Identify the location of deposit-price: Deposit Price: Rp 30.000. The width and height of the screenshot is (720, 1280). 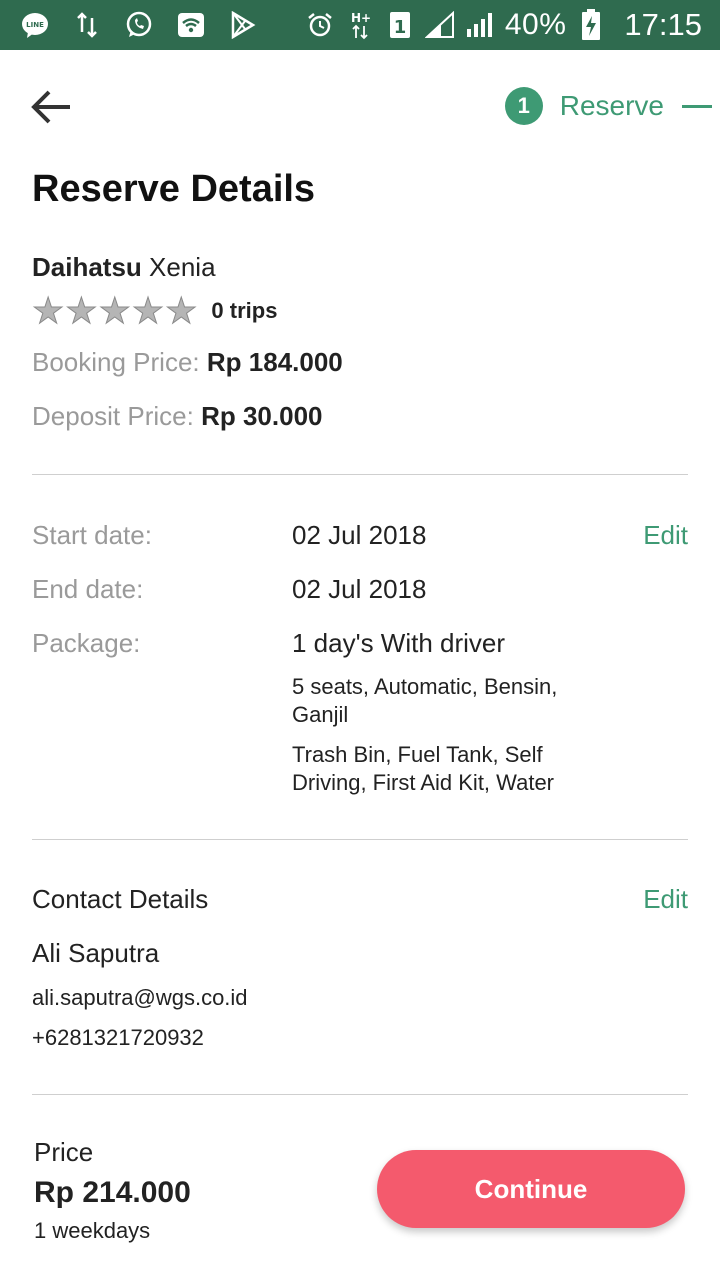
(177, 416).